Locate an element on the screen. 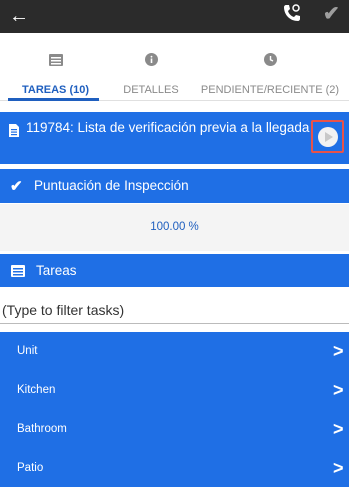  tab-tareas-label: TAREAS (10) is located at coordinates (55, 90).